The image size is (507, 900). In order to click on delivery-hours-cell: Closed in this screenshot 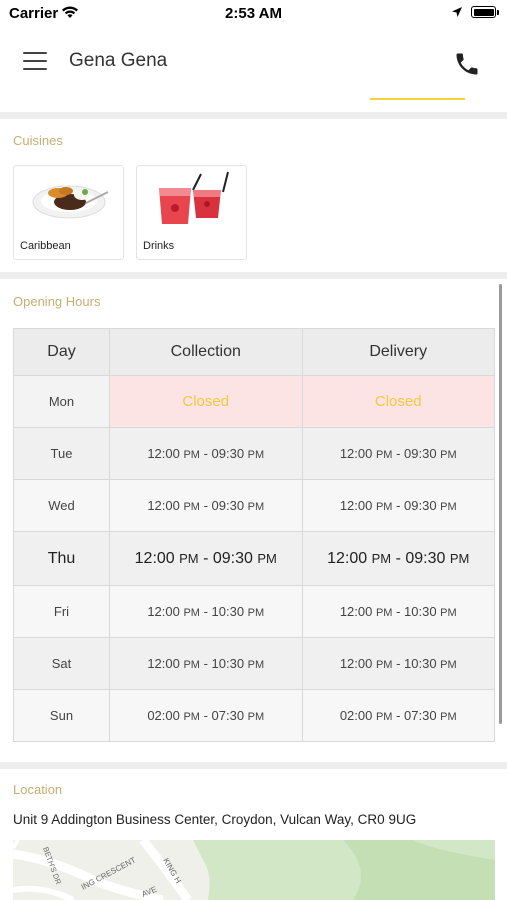, I will do `click(398, 401)`.